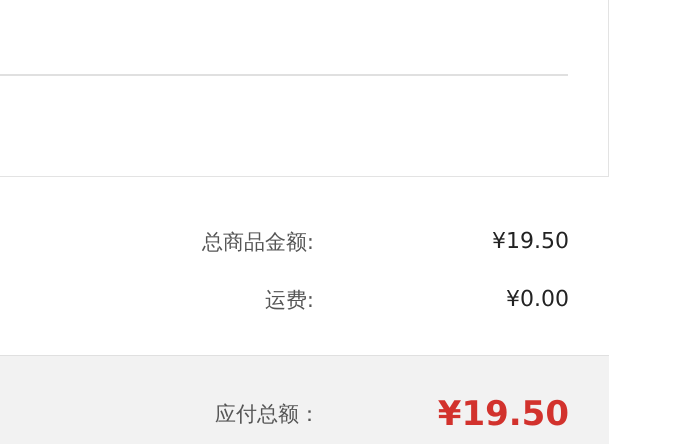  Describe the element at coordinates (530, 242) in the screenshot. I see `summary-amount: ¥19.50` at that location.